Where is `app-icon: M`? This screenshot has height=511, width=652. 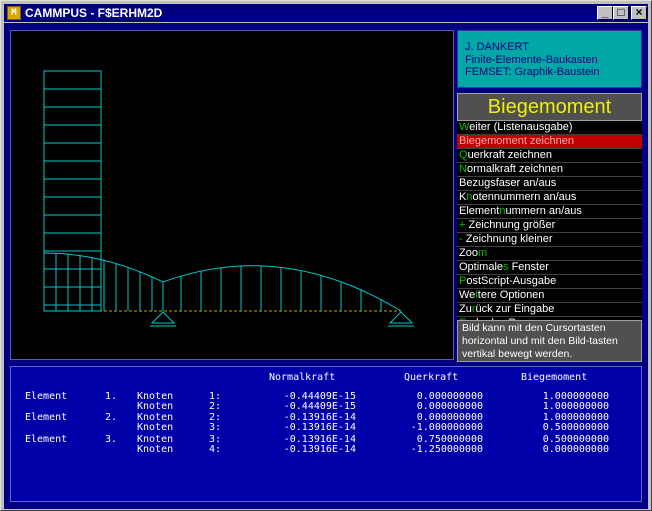 app-icon: M is located at coordinates (14, 13).